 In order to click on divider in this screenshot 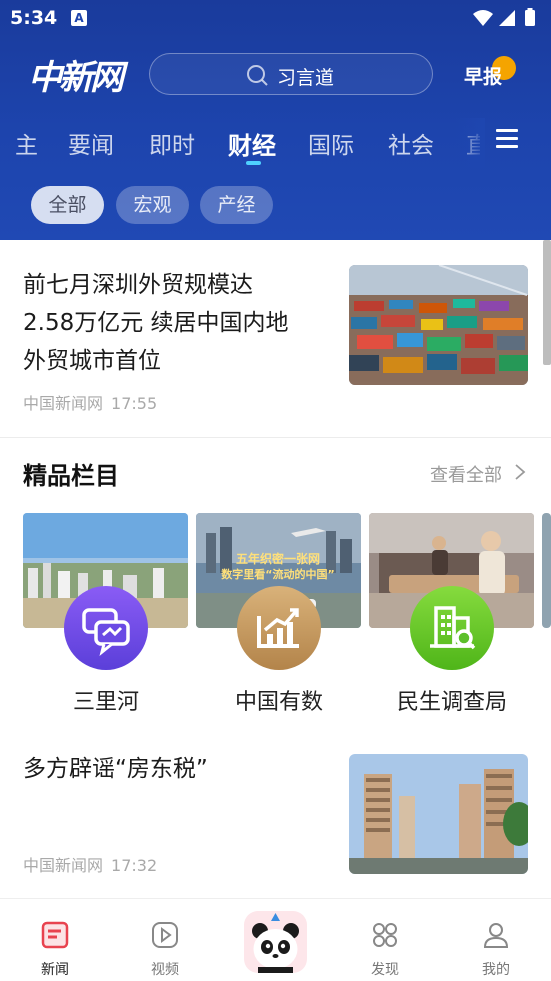, I will do `click(275, 437)`.